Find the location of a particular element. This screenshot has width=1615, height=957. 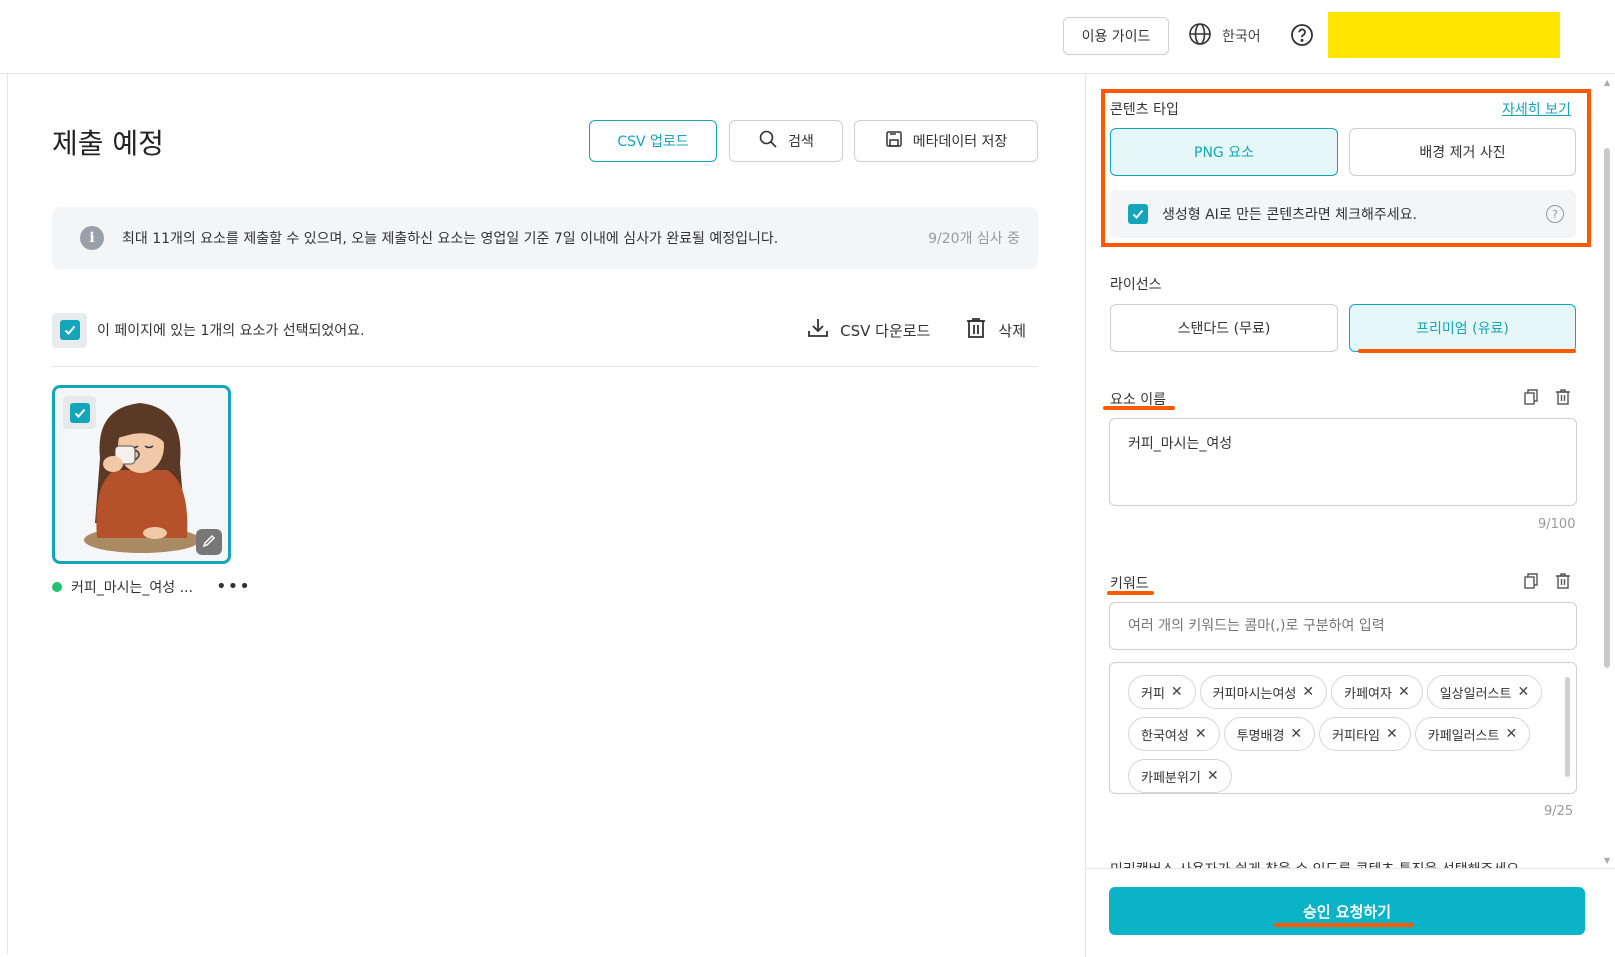

keyword-tag: 한국여성 ✕ is located at coordinates (1174, 734).